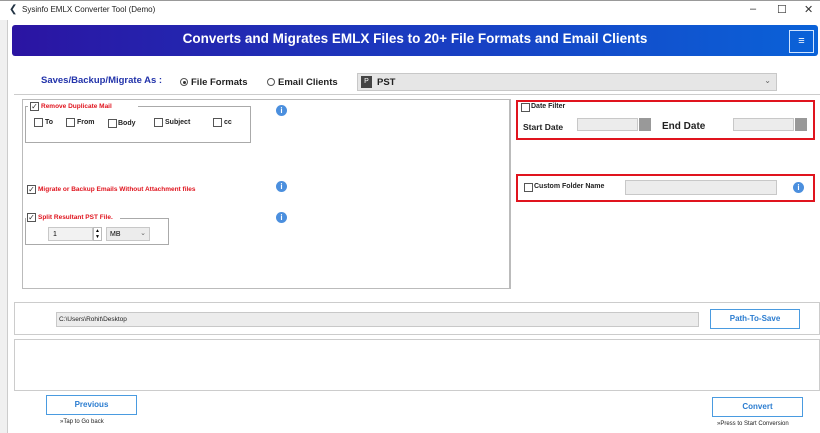 Image resolution: width=820 pixels, height=433 pixels. What do you see at coordinates (128, 234) in the screenshot?
I see `split-unit-dropdown: MB ⌄` at bounding box center [128, 234].